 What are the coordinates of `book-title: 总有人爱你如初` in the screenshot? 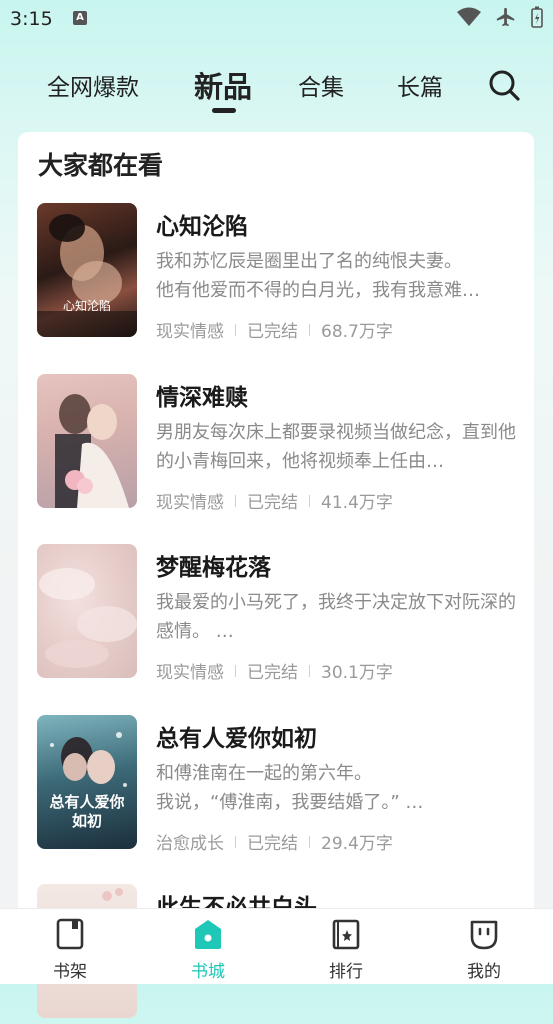 It's located at (236, 739).